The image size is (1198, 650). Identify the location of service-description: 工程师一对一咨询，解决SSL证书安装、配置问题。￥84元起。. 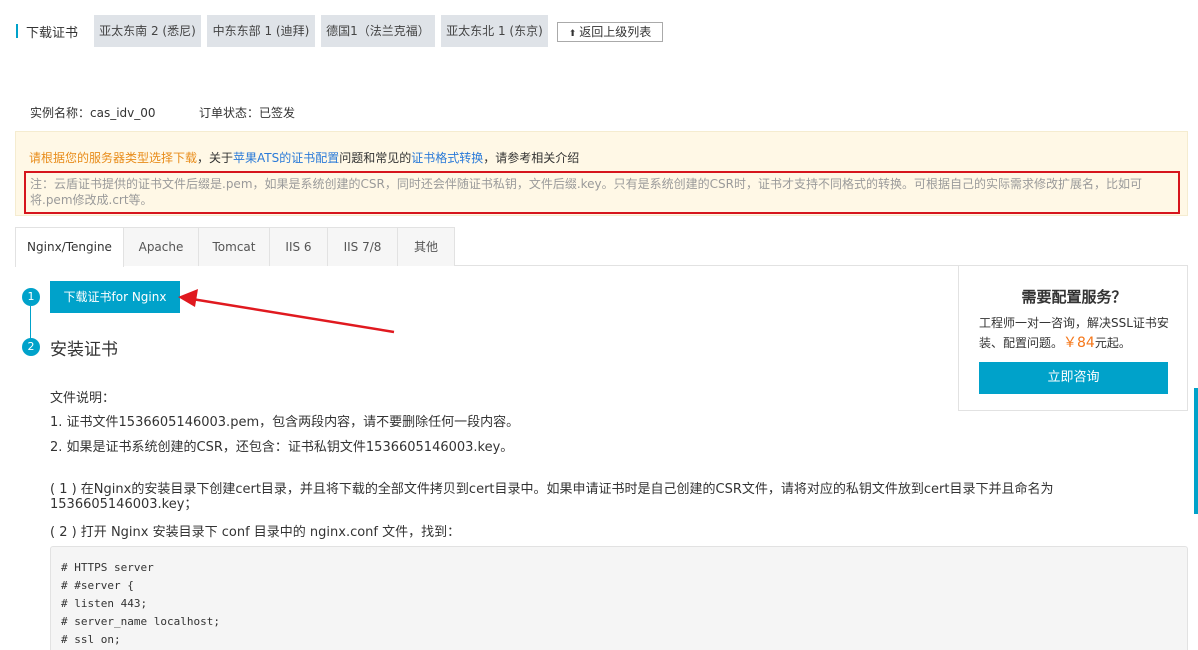
(1076, 333).